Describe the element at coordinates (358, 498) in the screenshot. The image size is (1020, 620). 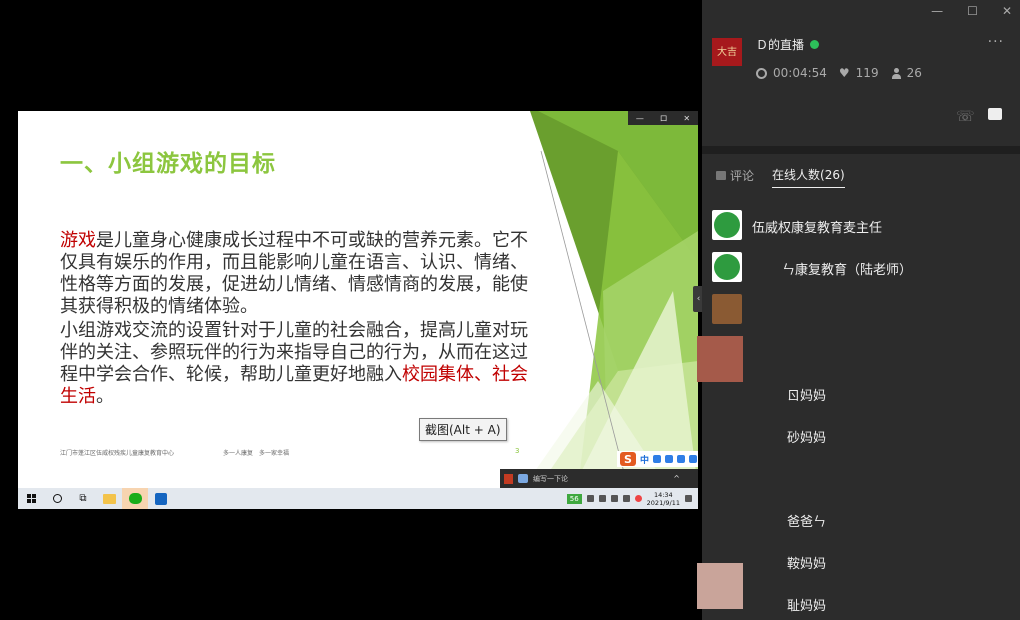
I see `taskbar: ⧉ 56 14:34 2021/9/11` at that location.